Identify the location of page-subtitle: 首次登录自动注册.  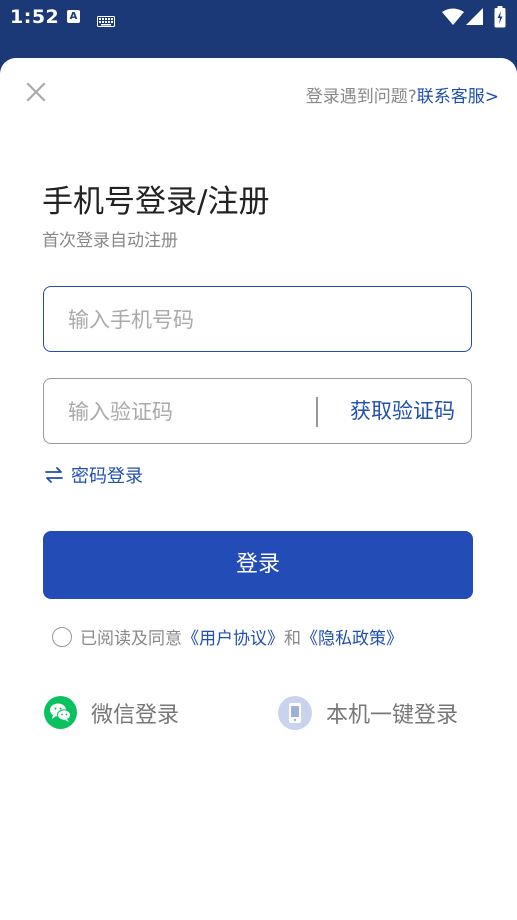
(110, 241).